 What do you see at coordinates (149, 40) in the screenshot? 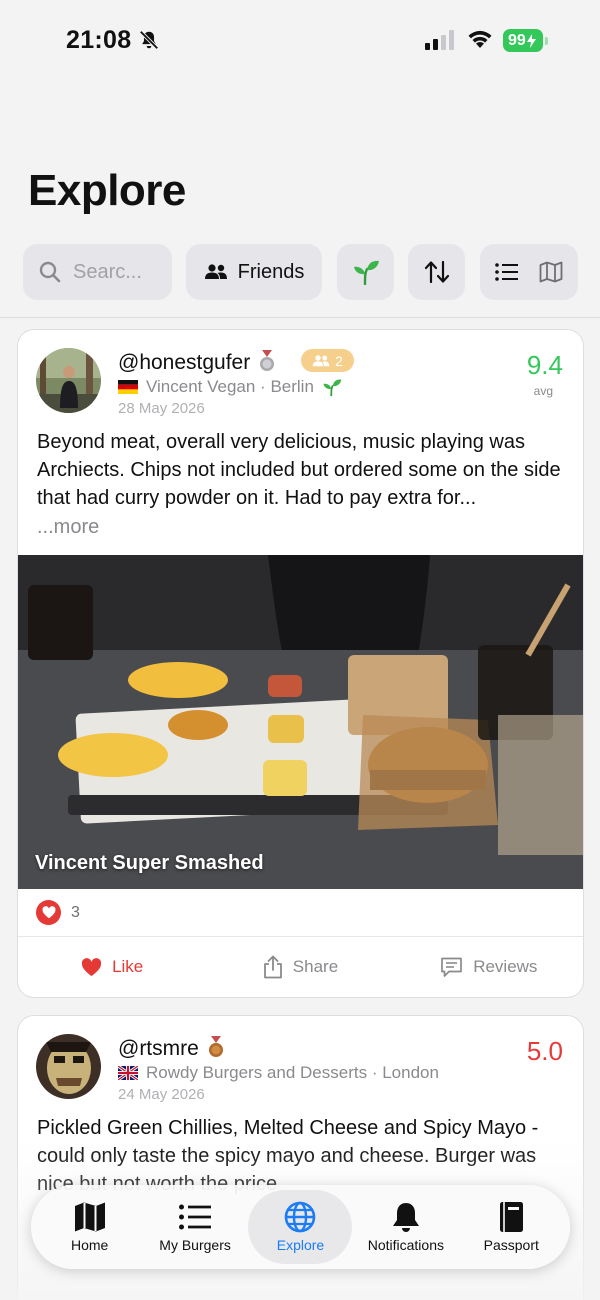
I see `bell-slash-icon` at bounding box center [149, 40].